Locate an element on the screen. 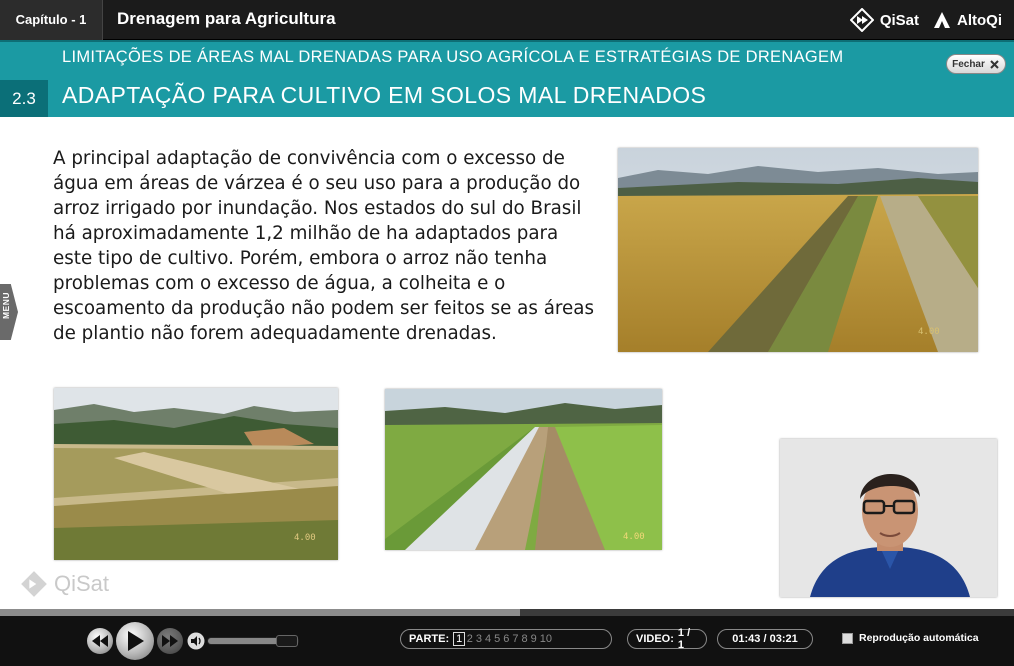  drained-field-photo: 4.00 is located at coordinates (196, 474).